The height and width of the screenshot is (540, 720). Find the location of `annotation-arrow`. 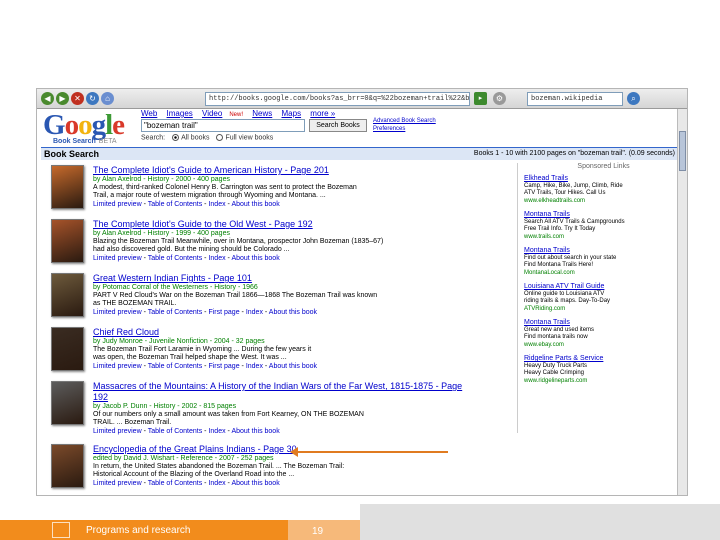

annotation-arrow is located at coordinates (372, 452).